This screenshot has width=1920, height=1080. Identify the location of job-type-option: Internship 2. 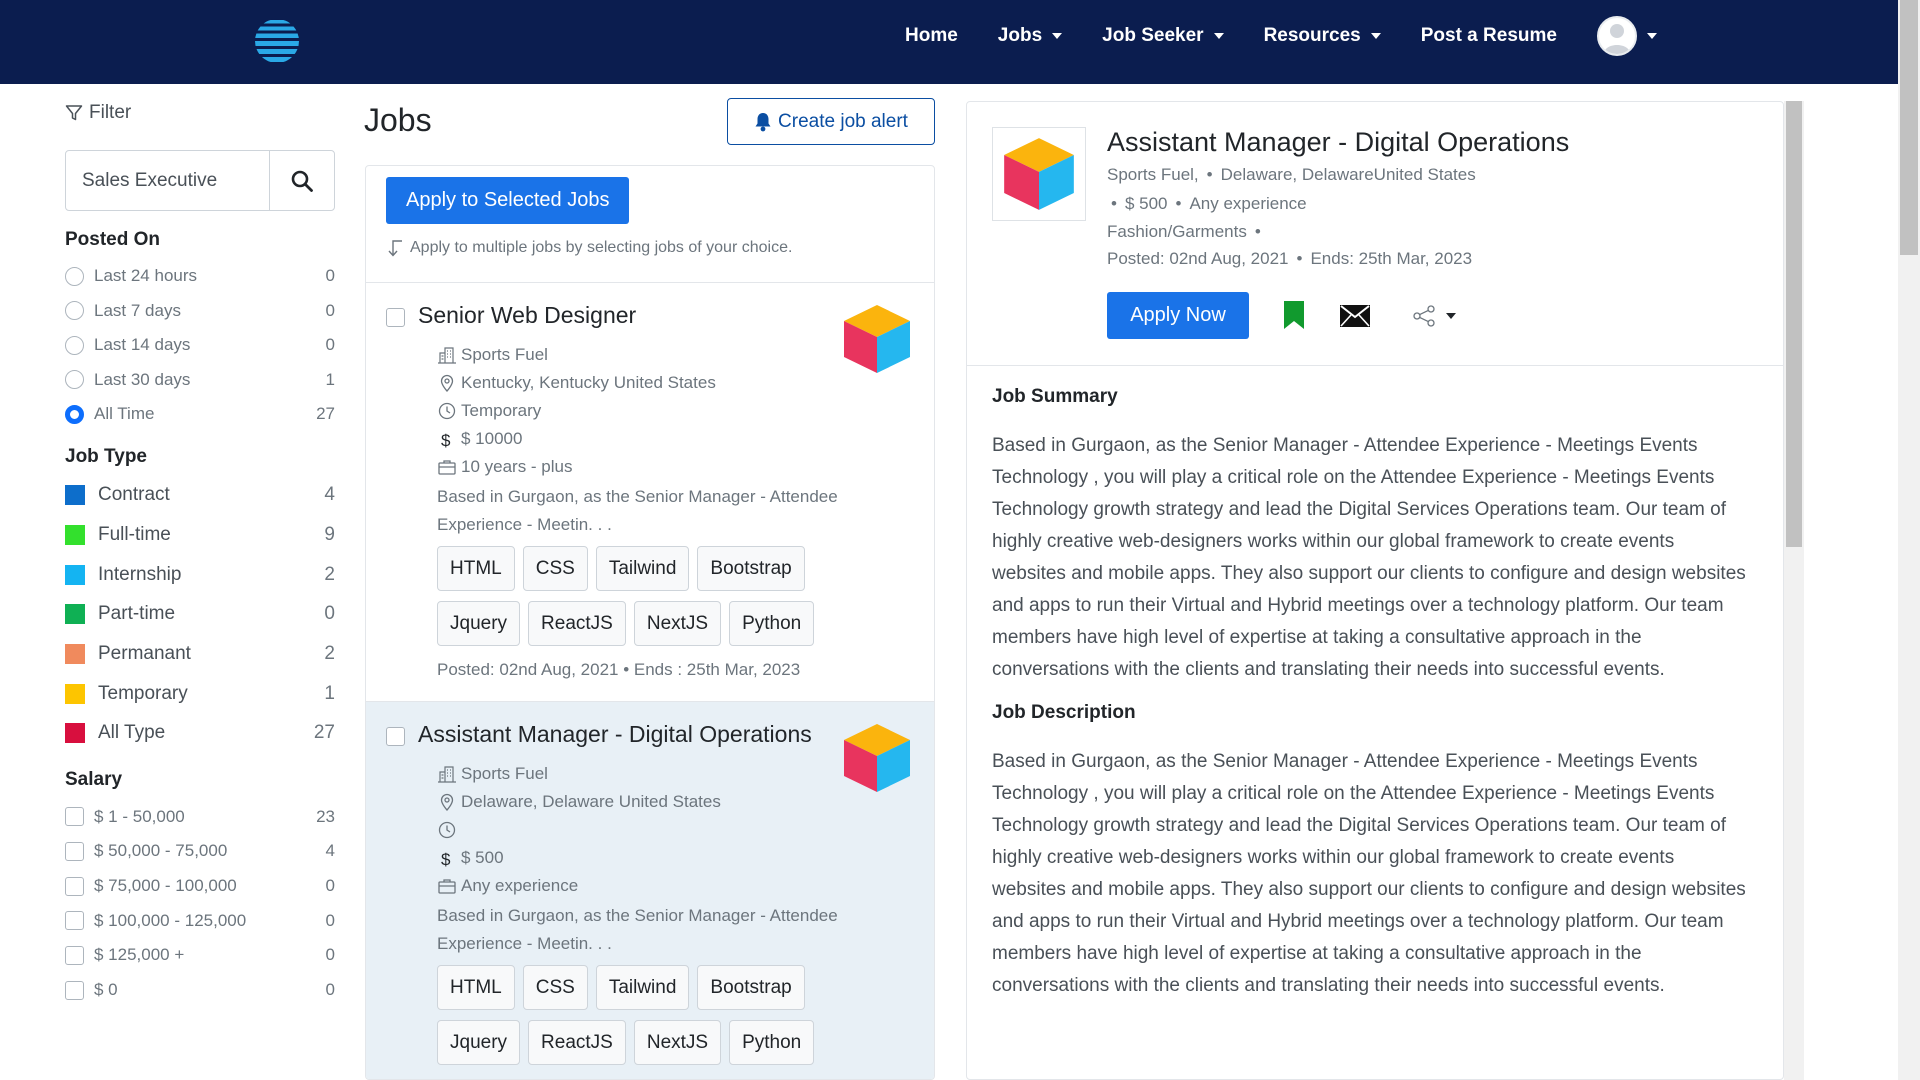
(200, 575).